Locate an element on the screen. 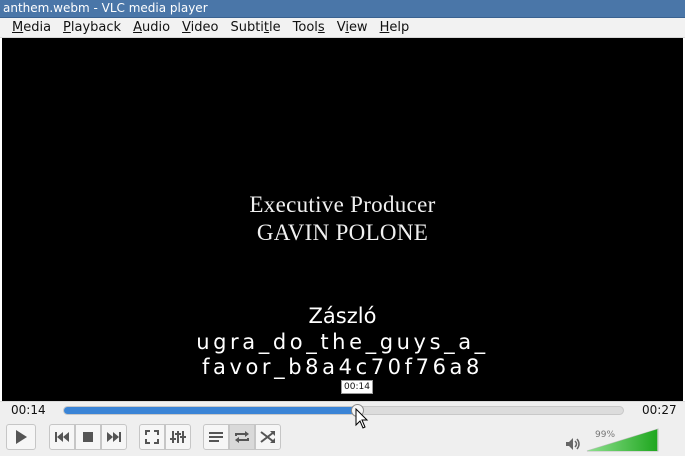 This screenshot has width=685, height=456. extended-settings-button is located at coordinates (178, 437).